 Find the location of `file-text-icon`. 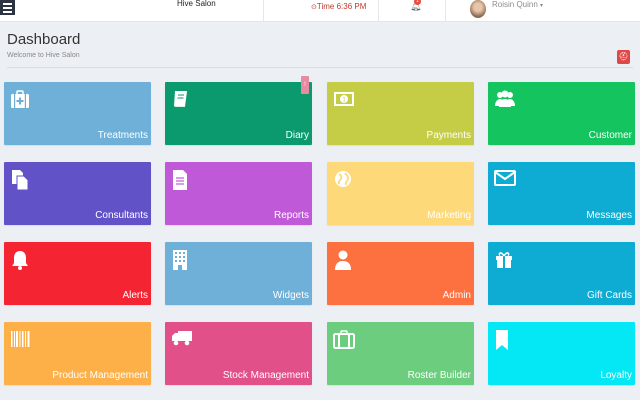

file-text-icon is located at coordinates (181, 180).